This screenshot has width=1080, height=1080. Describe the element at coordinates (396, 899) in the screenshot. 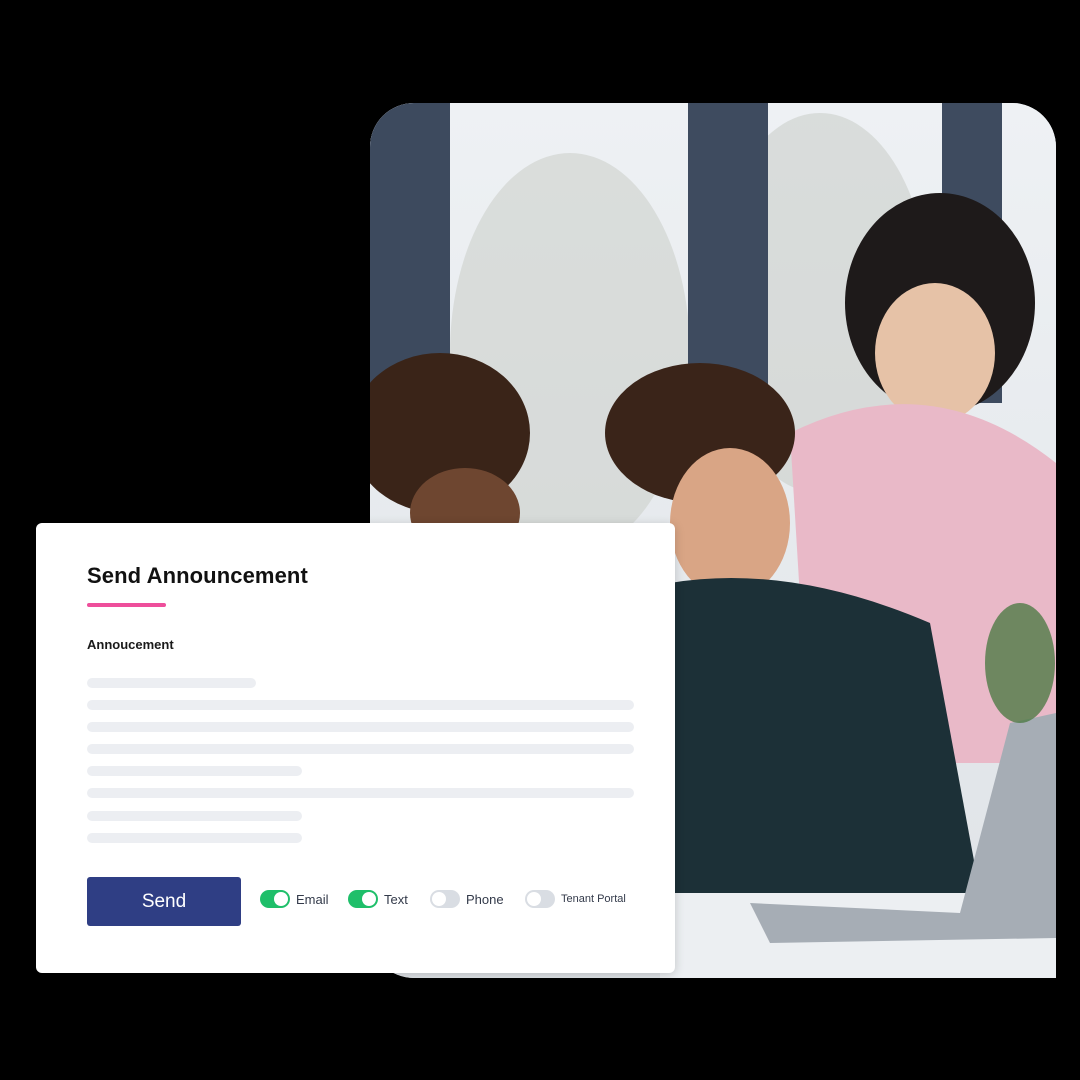

I see `text-label: Text` at that location.